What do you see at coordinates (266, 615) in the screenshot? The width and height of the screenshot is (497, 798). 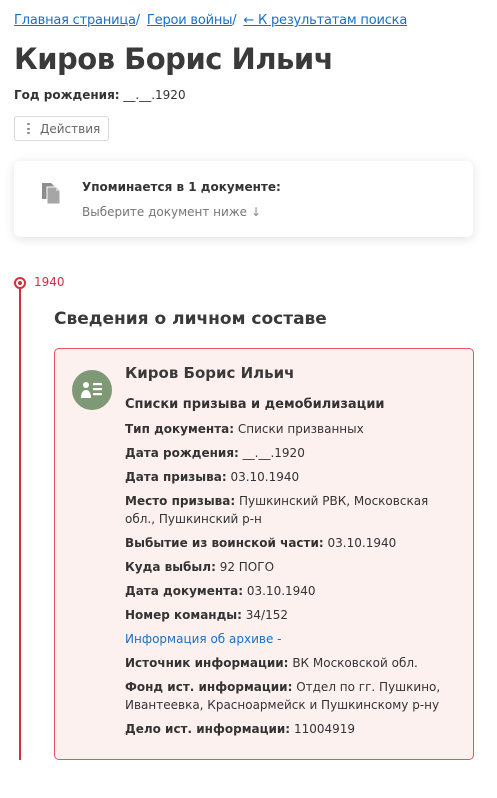 I see `field-value: 34/152` at bounding box center [266, 615].